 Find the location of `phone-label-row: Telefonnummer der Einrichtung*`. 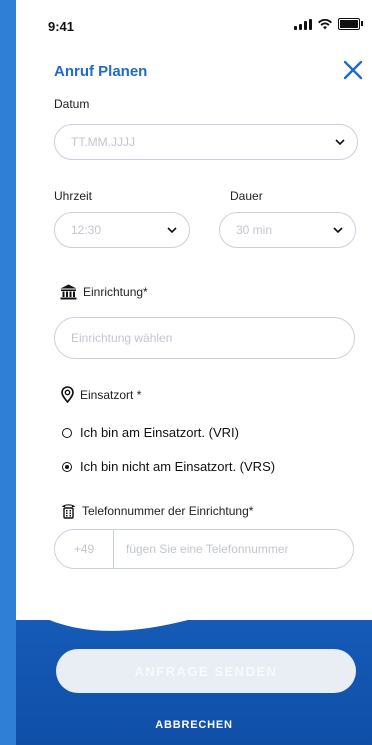

phone-label-row: Telefonnummer der Einrichtung* is located at coordinates (157, 511).